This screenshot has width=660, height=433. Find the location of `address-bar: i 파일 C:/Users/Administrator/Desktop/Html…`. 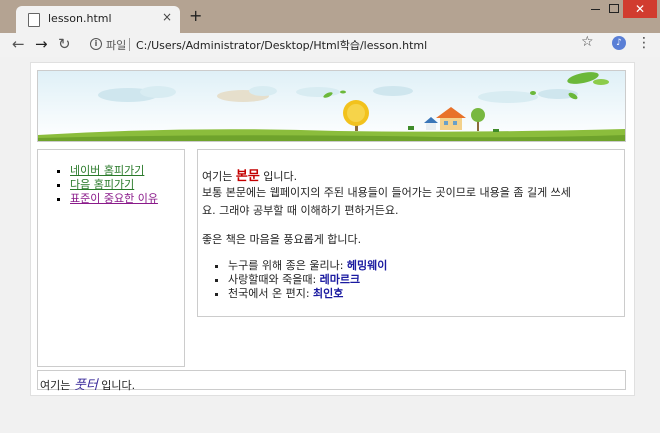

address-bar: i 파일 C:/Users/Administrator/Desktop/Html… is located at coordinates (343, 45).